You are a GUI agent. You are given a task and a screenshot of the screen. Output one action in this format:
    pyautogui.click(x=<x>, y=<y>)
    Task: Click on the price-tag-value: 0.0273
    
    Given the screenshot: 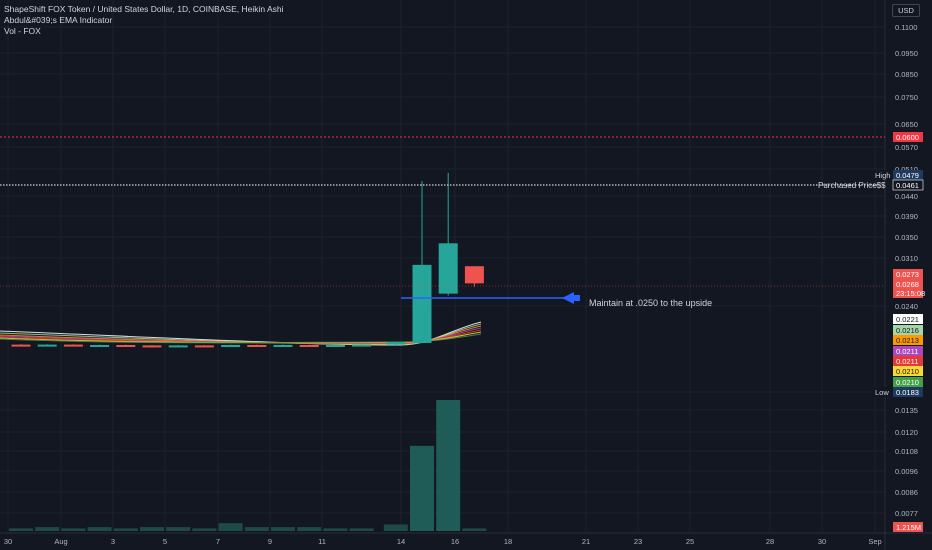 What is the action you would take?
    pyautogui.click(x=907, y=274)
    